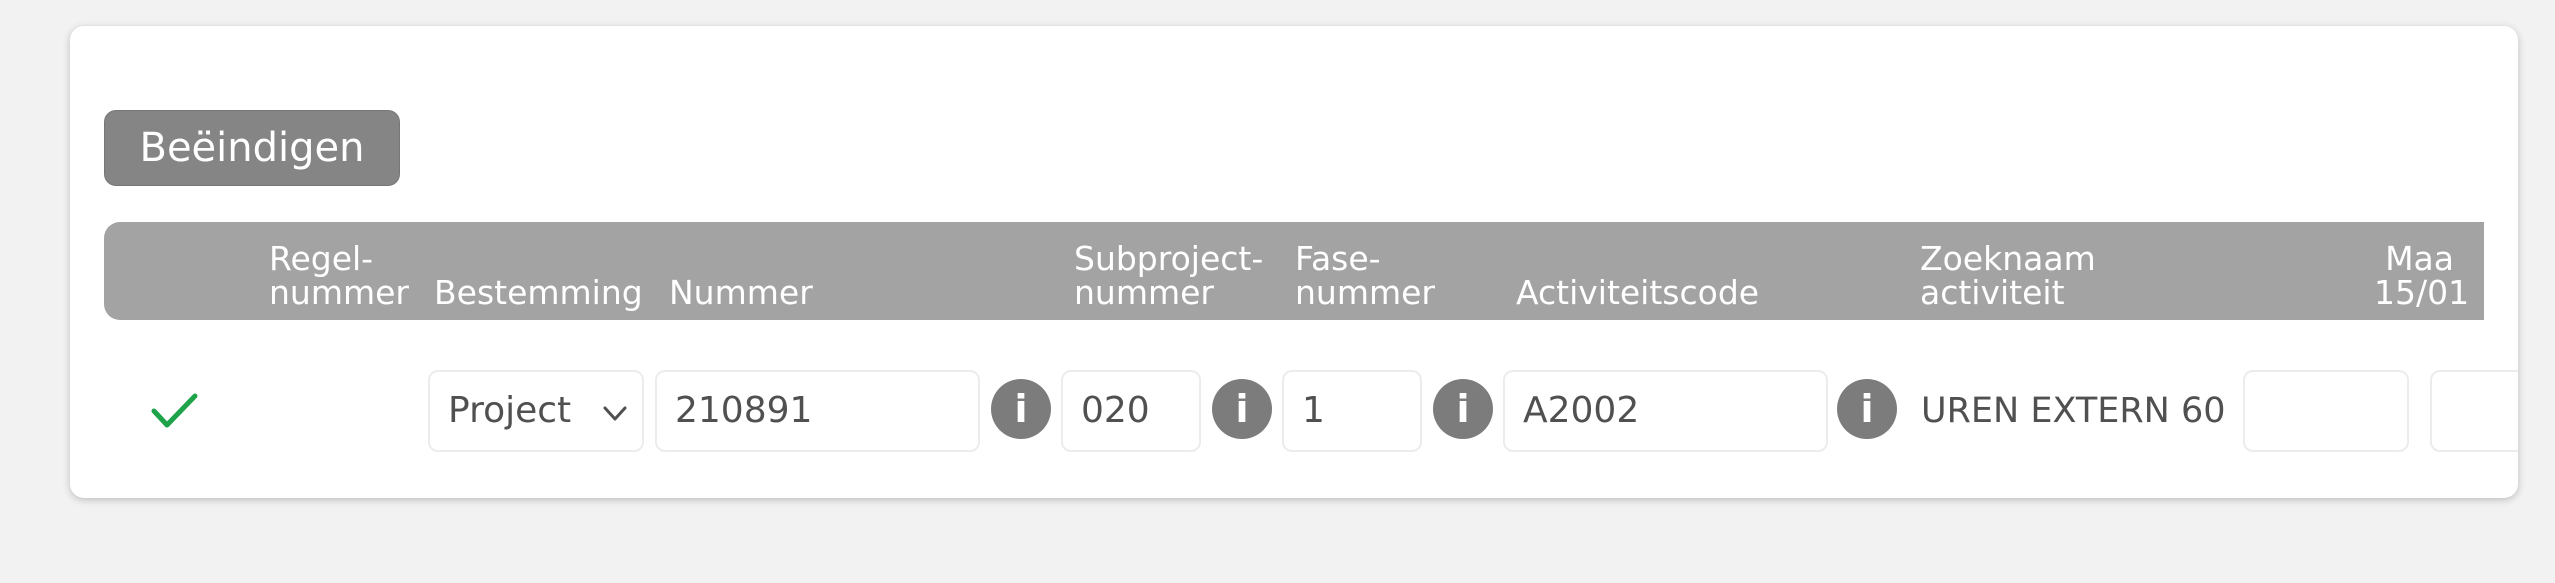  I want to click on header-maandag: Maa 15/01, so click(2422, 275).